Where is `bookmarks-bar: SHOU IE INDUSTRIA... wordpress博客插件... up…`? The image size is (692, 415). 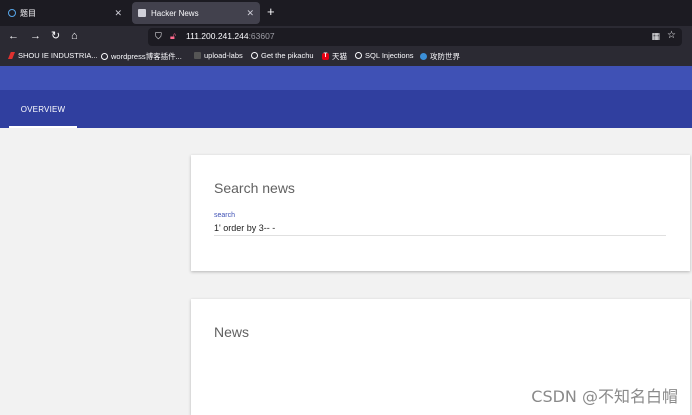
bookmarks-bar: SHOU IE INDUSTRIA... wordpress博客插件... up… is located at coordinates (346, 57).